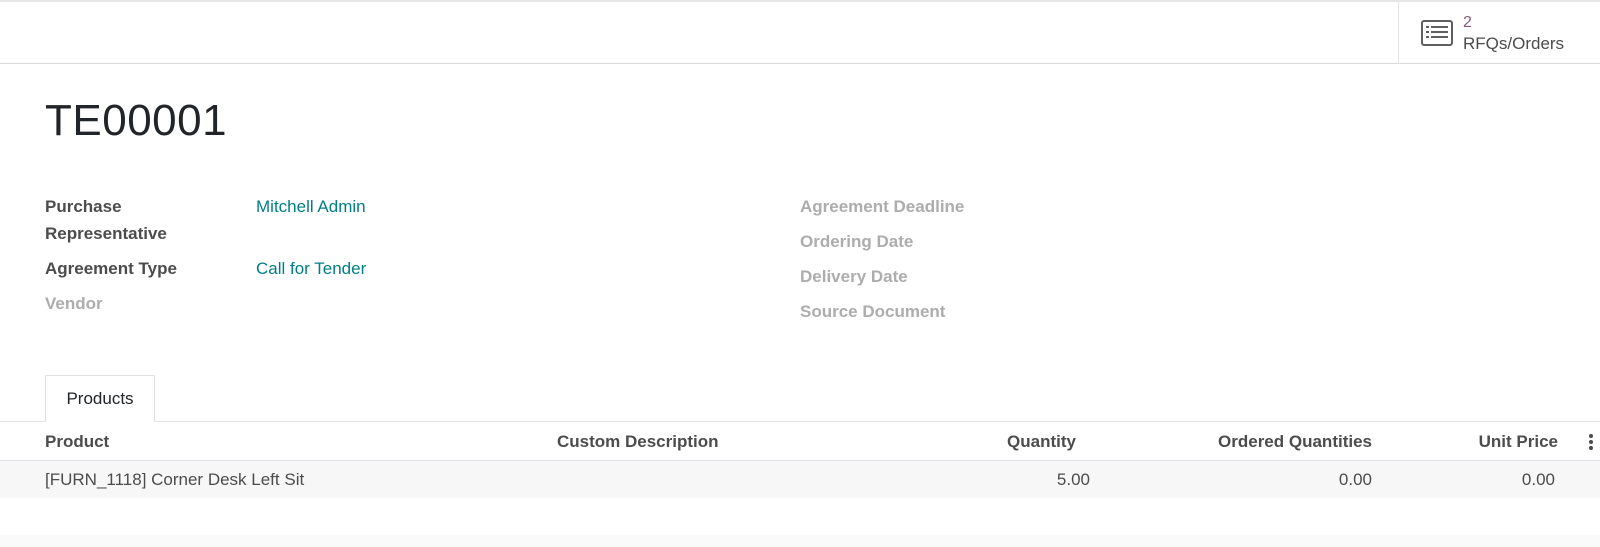 The width and height of the screenshot is (1600, 547). What do you see at coordinates (1210, 311) in the screenshot?
I see `source-document-field` at bounding box center [1210, 311].